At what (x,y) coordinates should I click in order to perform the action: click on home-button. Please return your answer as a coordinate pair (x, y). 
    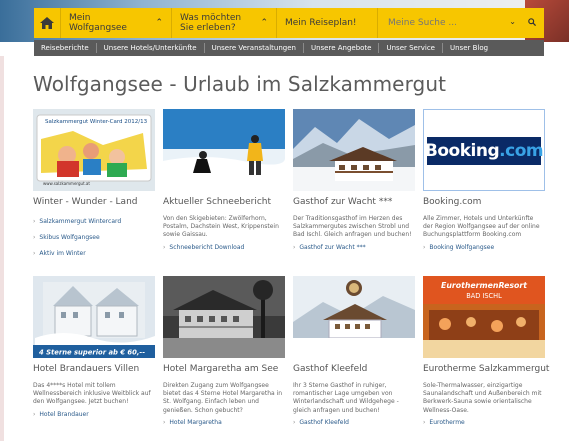
    Looking at the image, I should click on (47, 23).